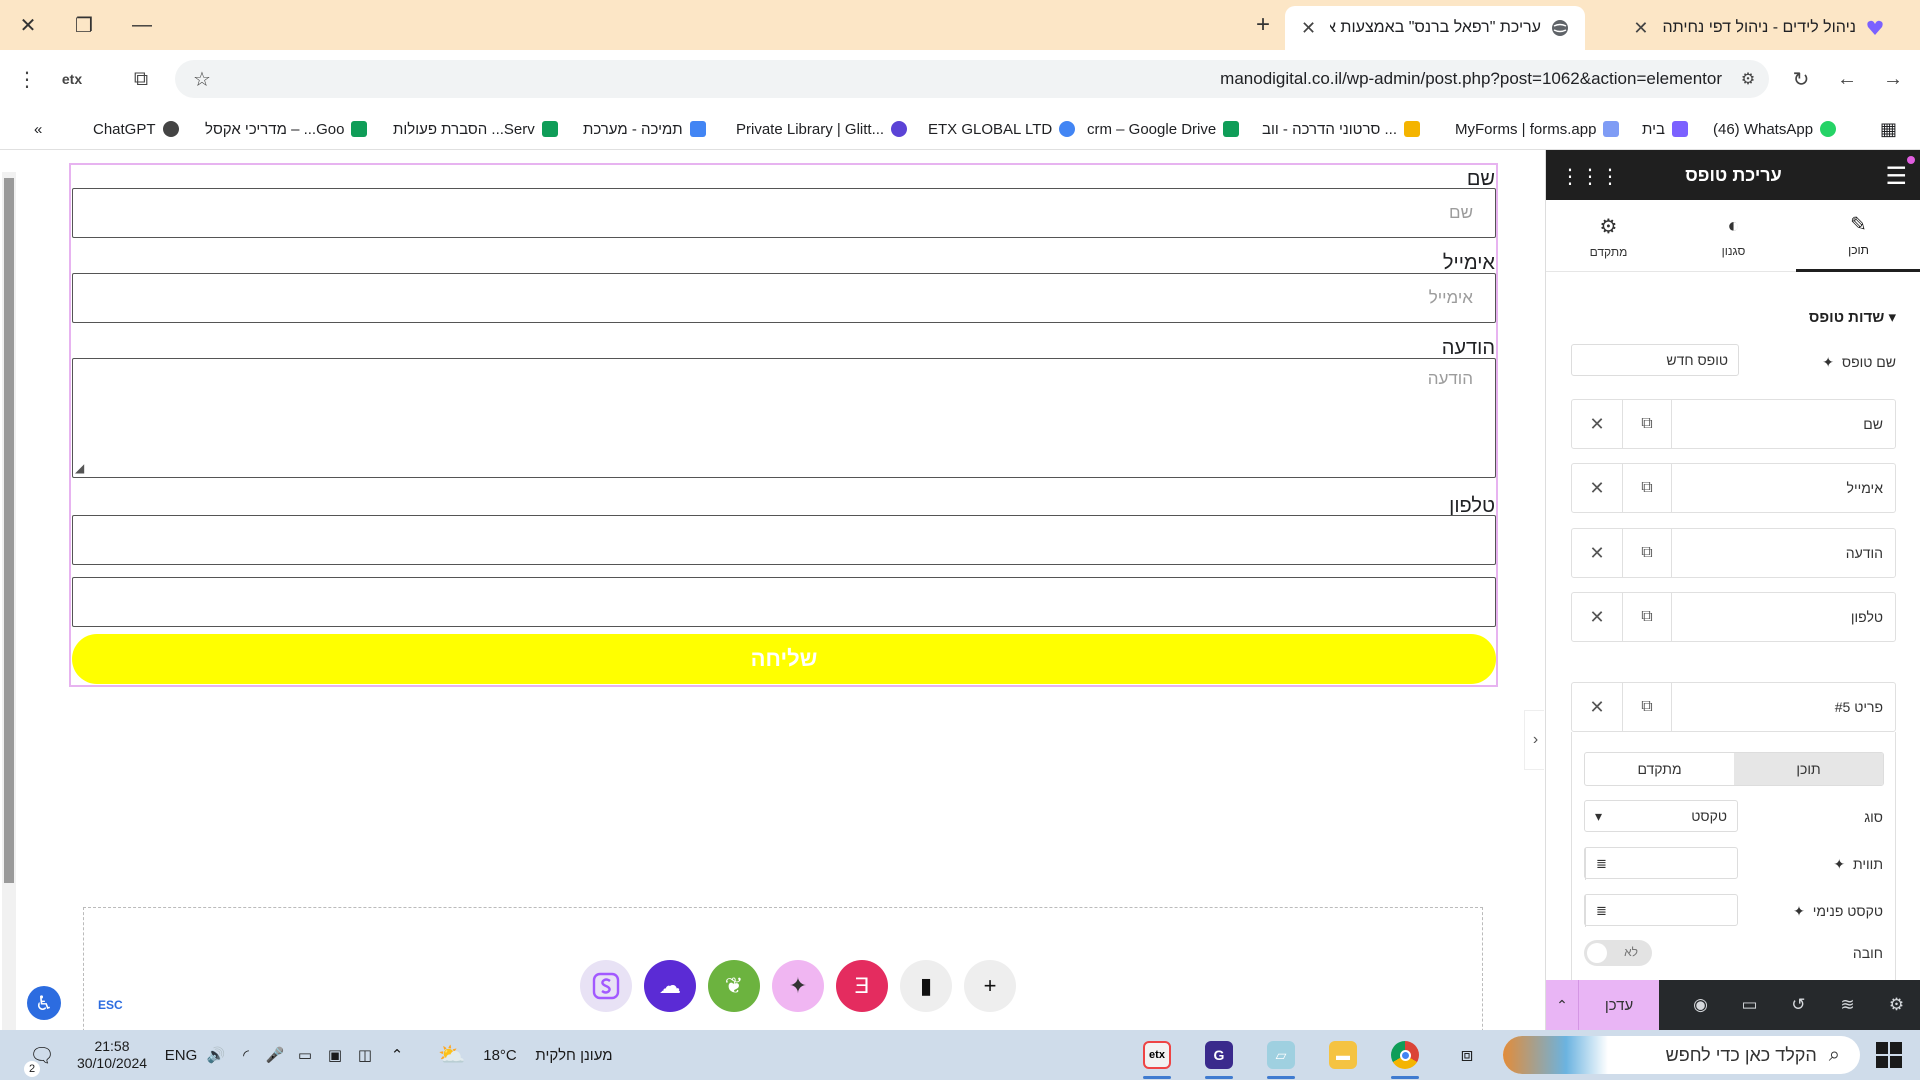  I want to click on taskbar-search-box: ⌕ הקלד כאן כדי לחפש, so click(1681, 1055).